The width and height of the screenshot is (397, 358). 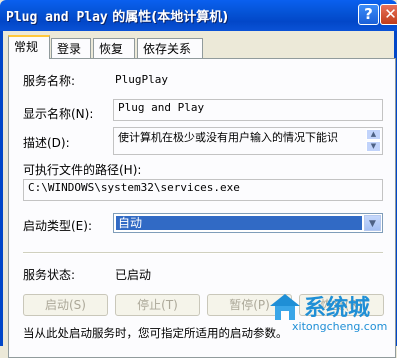 What do you see at coordinates (368, 14) in the screenshot?
I see `help-button: ?` at bounding box center [368, 14].